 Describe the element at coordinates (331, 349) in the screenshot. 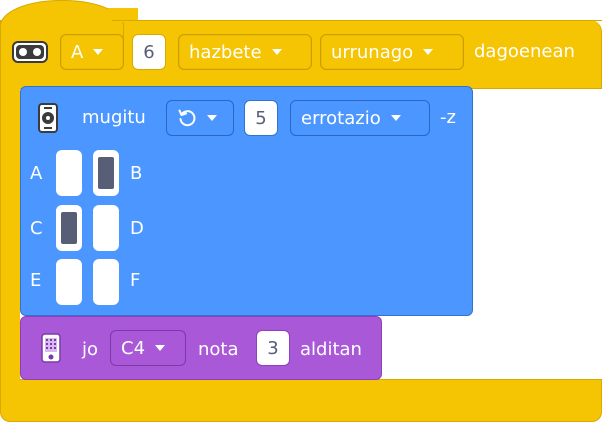

I see `sound-suffix-label: alditan` at that location.